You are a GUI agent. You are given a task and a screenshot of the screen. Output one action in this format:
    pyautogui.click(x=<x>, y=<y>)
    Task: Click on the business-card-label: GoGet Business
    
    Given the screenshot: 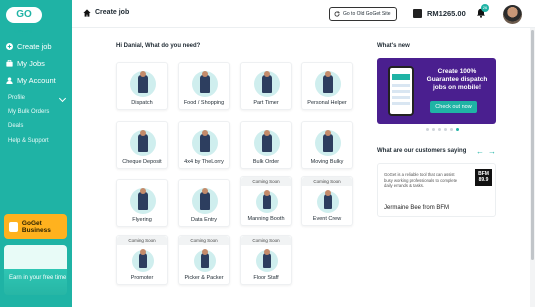 What is the action you would take?
    pyautogui.click(x=36, y=226)
    